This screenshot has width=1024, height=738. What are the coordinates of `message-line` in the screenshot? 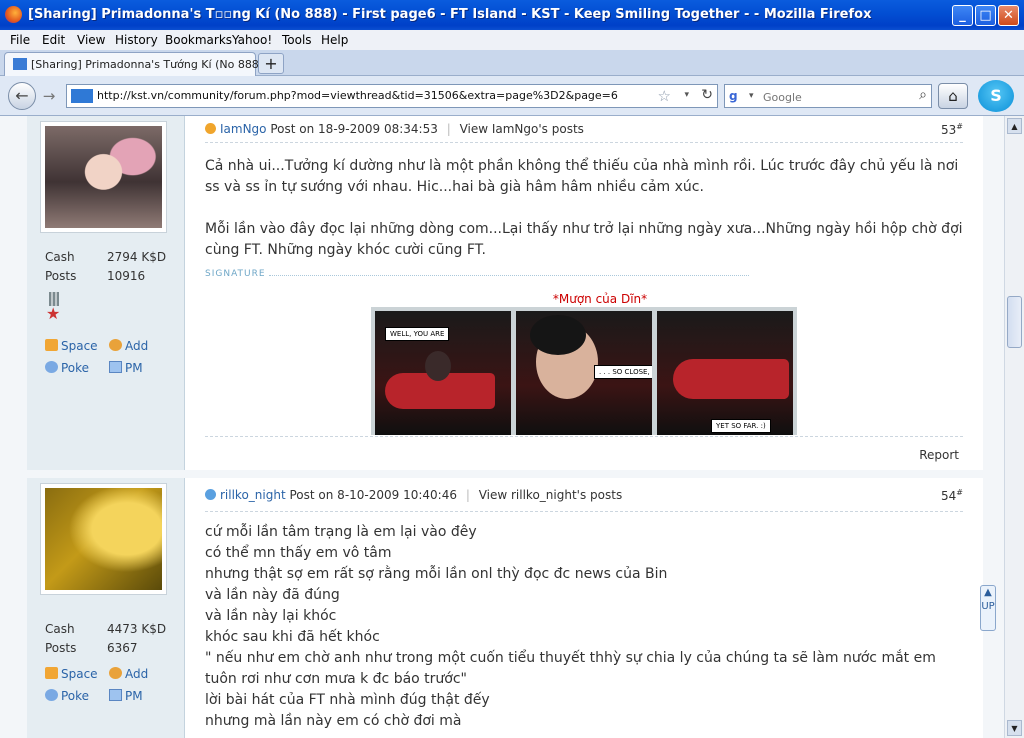 It's located at (585, 208).